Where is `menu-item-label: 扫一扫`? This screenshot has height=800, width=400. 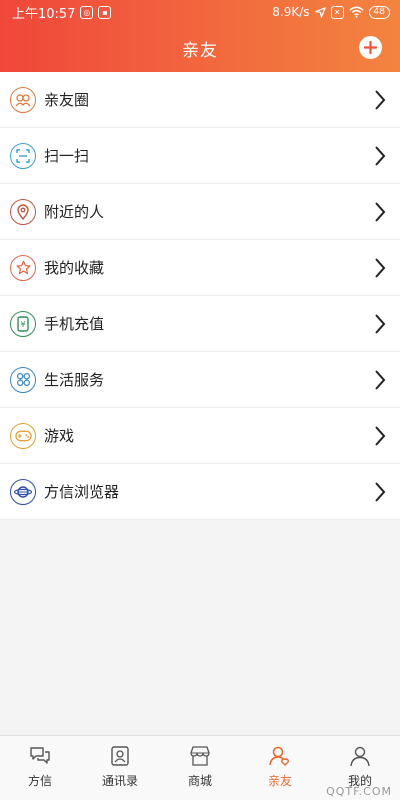
menu-item-label: 扫一扫 is located at coordinates (67, 156).